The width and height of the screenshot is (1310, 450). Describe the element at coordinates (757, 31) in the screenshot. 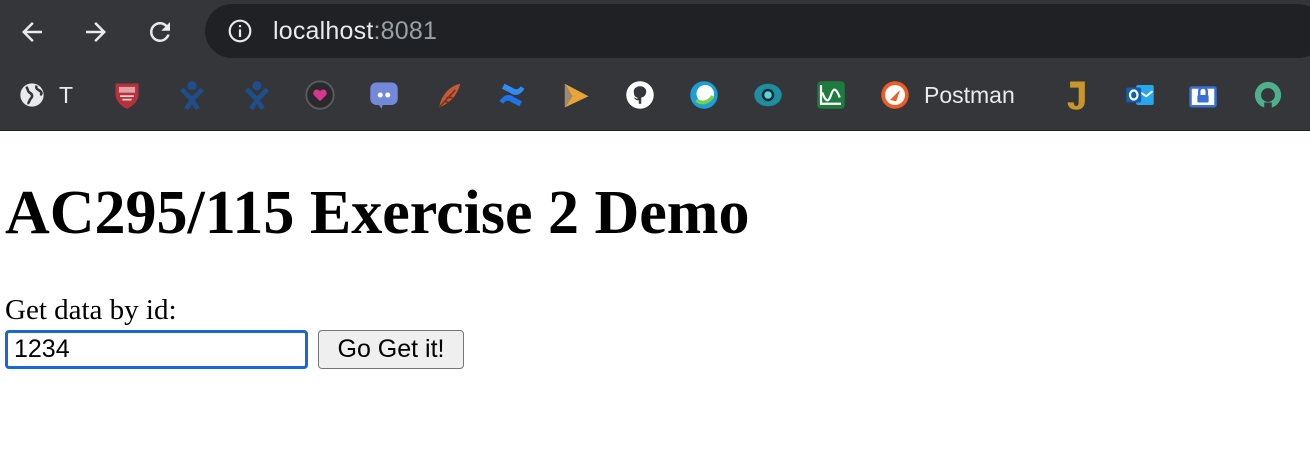

I see `address-bar: localhost:8081` at that location.